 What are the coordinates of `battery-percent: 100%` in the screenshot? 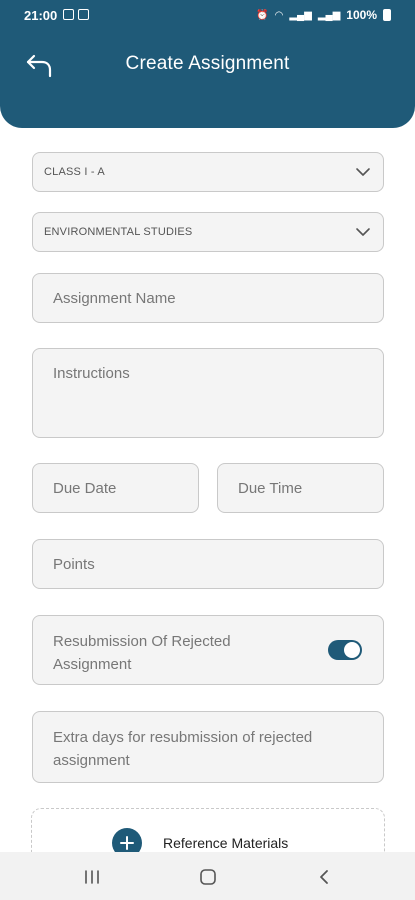 It's located at (361, 15).